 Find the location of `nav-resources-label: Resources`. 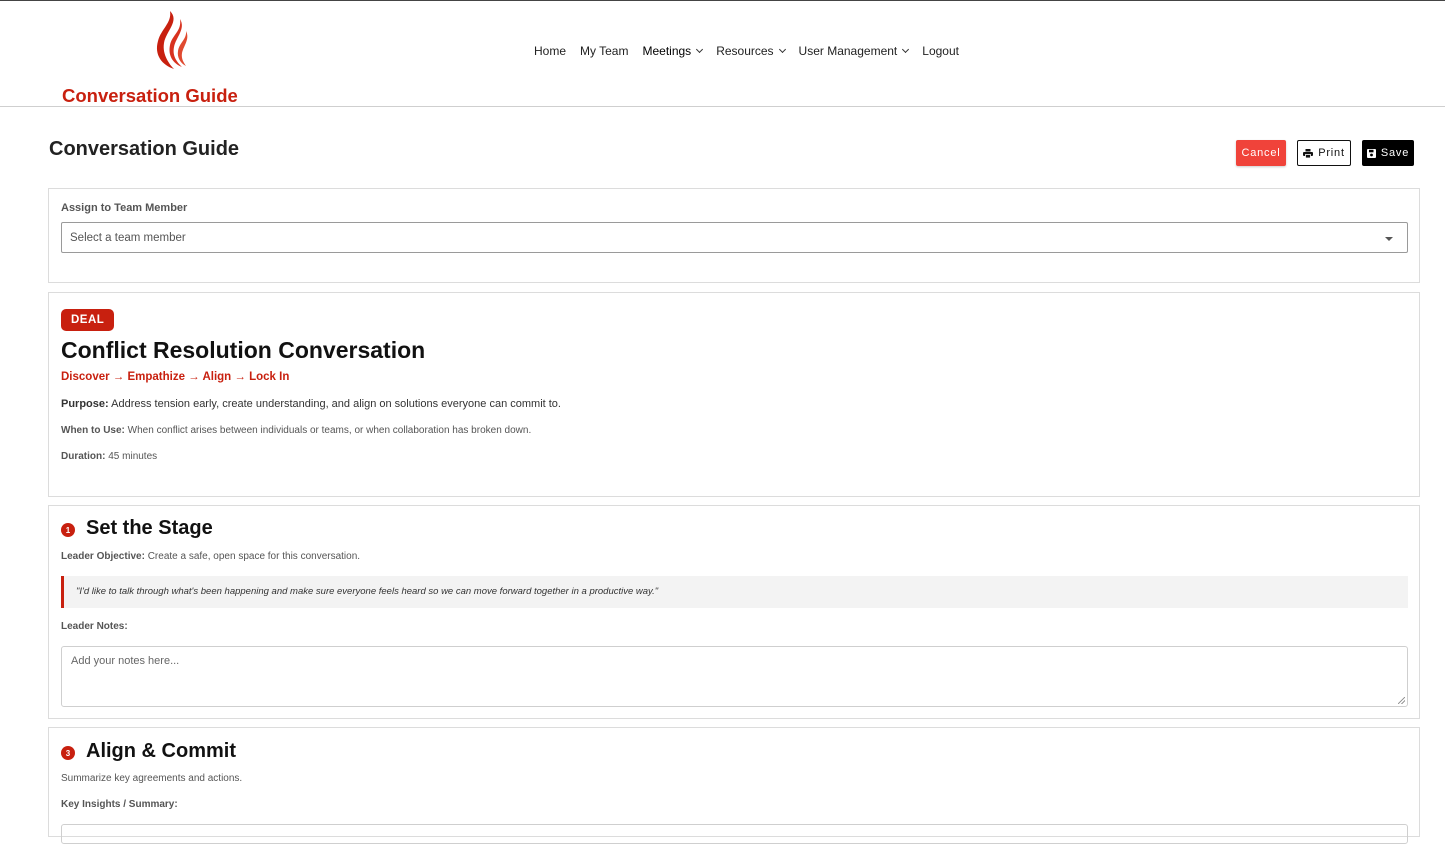

nav-resources-label: Resources is located at coordinates (745, 51).